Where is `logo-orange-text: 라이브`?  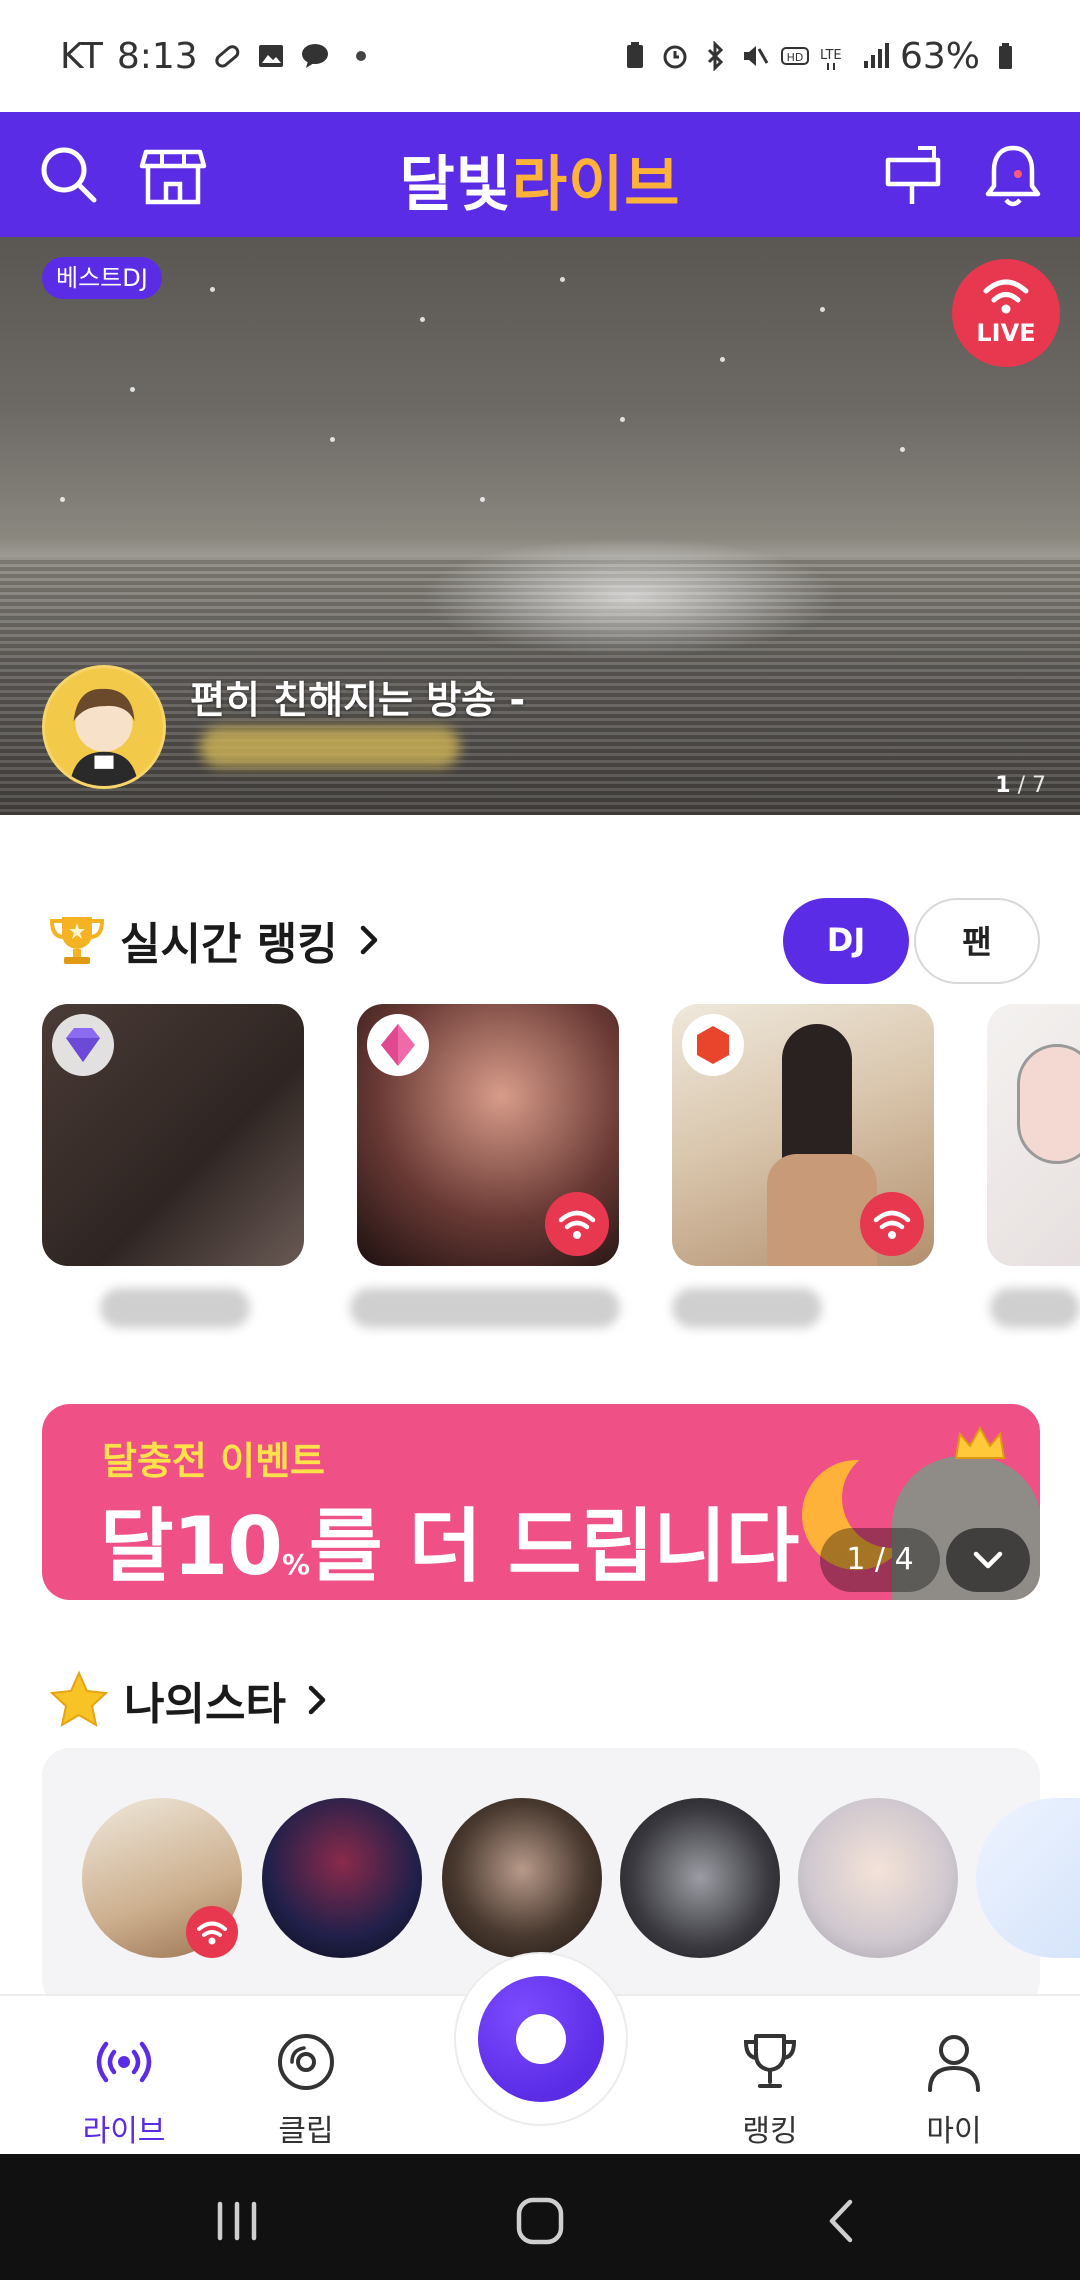
logo-orange-text: 라이브 is located at coordinates (596, 185).